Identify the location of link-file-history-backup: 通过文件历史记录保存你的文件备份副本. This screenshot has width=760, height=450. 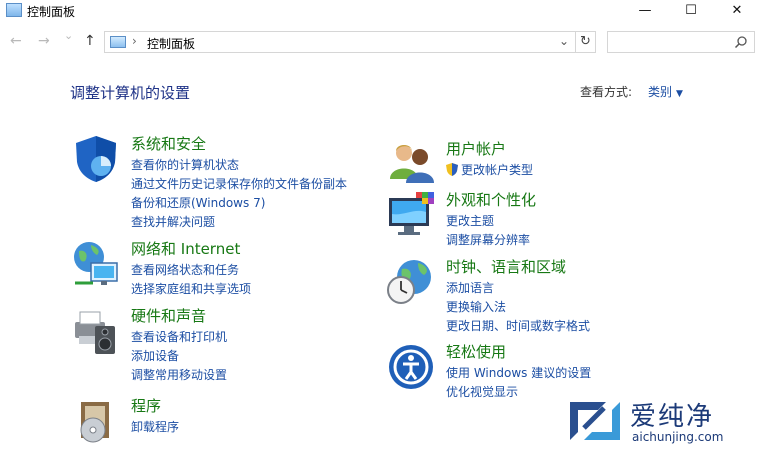
(239, 184).